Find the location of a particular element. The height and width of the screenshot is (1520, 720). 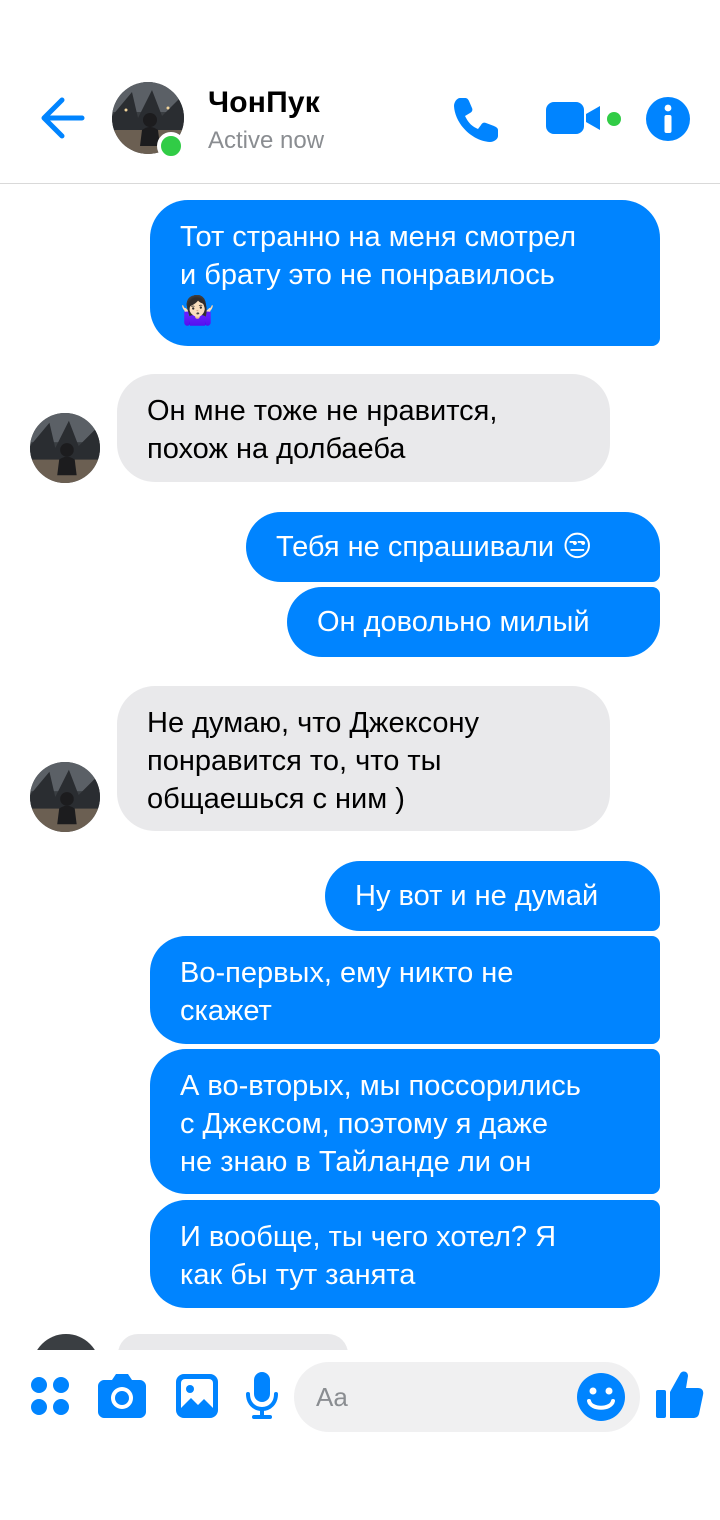

message-text: понравится то, что ты is located at coordinates (294, 761).